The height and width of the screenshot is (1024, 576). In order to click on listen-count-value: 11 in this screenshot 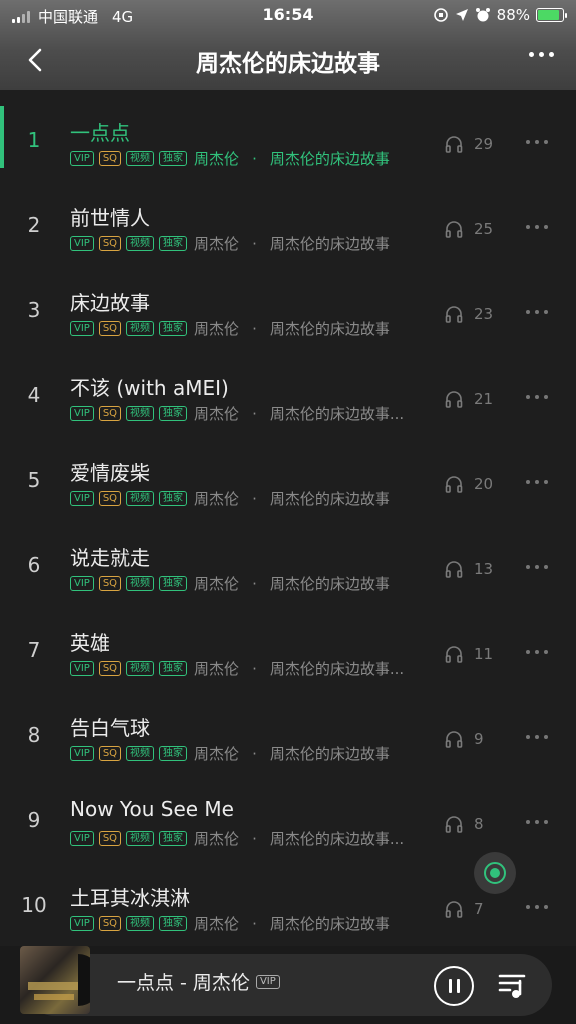, I will do `click(484, 654)`.